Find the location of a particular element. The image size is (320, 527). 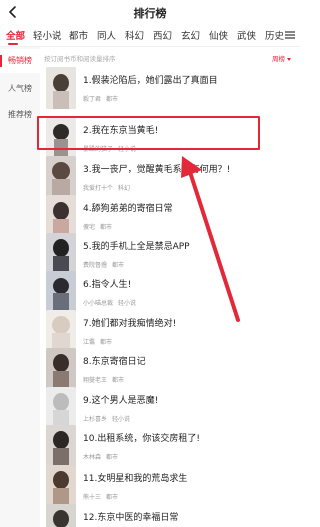

book-title: 7.她们都对我痴情绝对! is located at coordinates (130, 324).